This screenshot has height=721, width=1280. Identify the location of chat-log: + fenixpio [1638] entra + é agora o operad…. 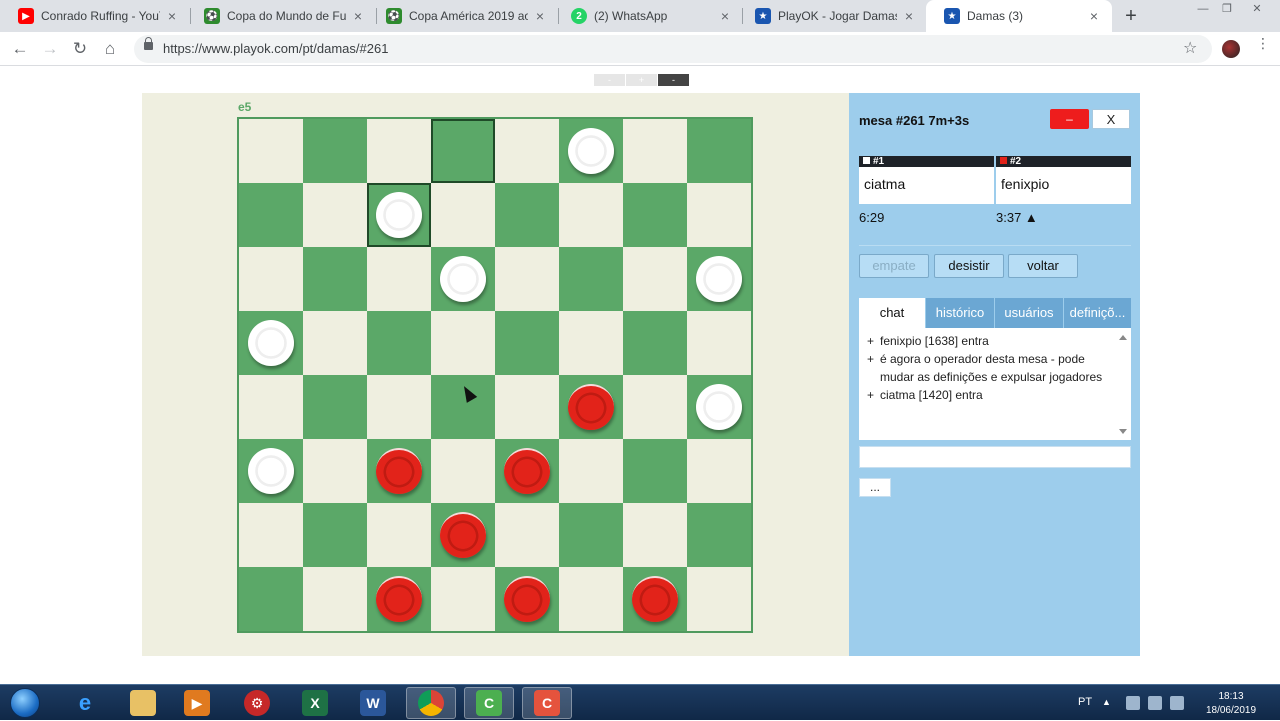
(995, 384).